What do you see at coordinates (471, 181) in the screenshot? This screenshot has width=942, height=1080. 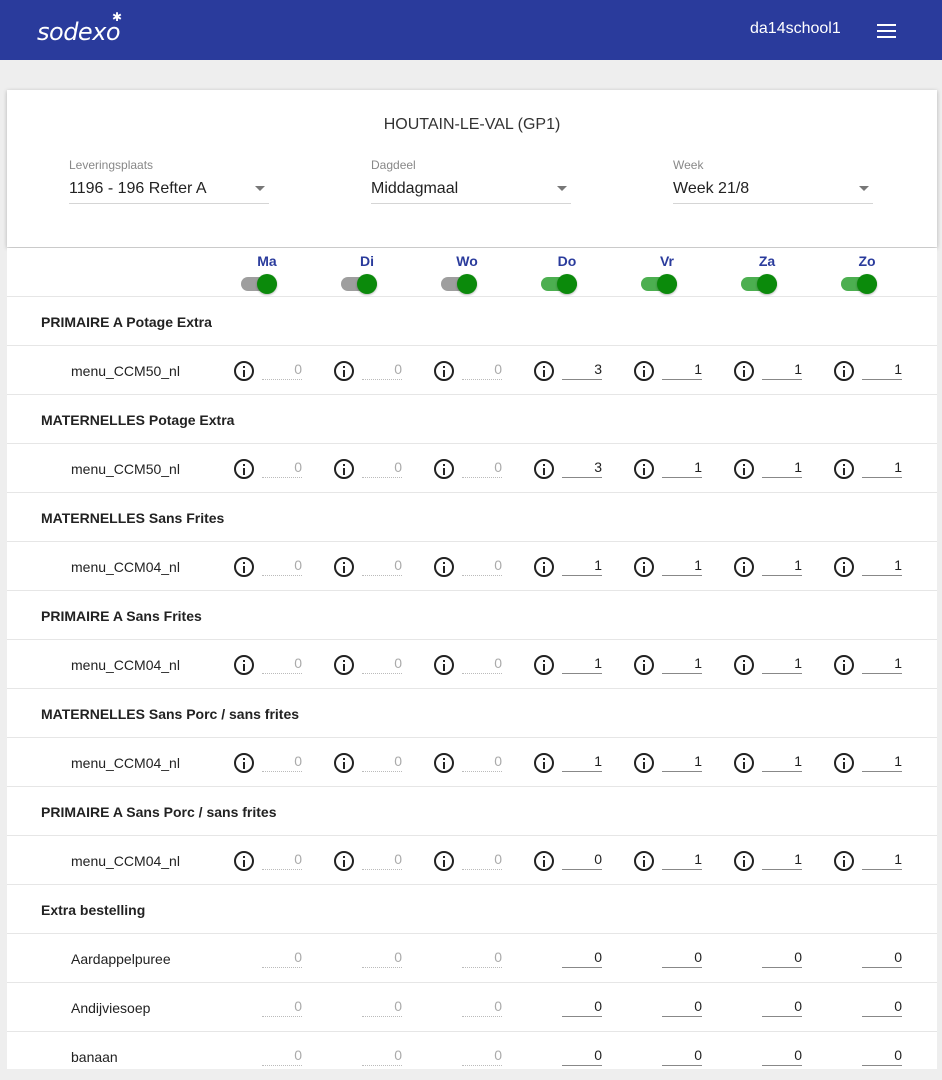 I see `daypart-select: Dagdeel Middagmaal` at bounding box center [471, 181].